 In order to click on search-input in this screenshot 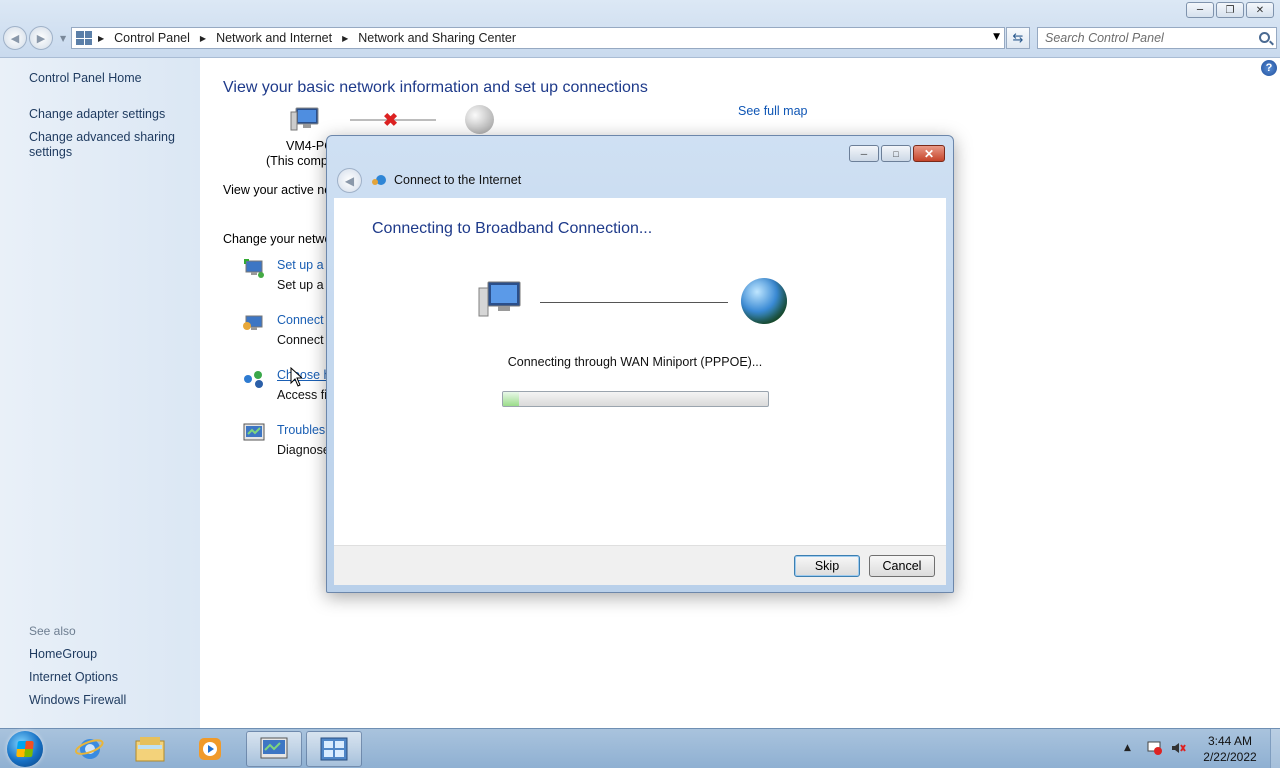, I will do `click(1143, 38)`.